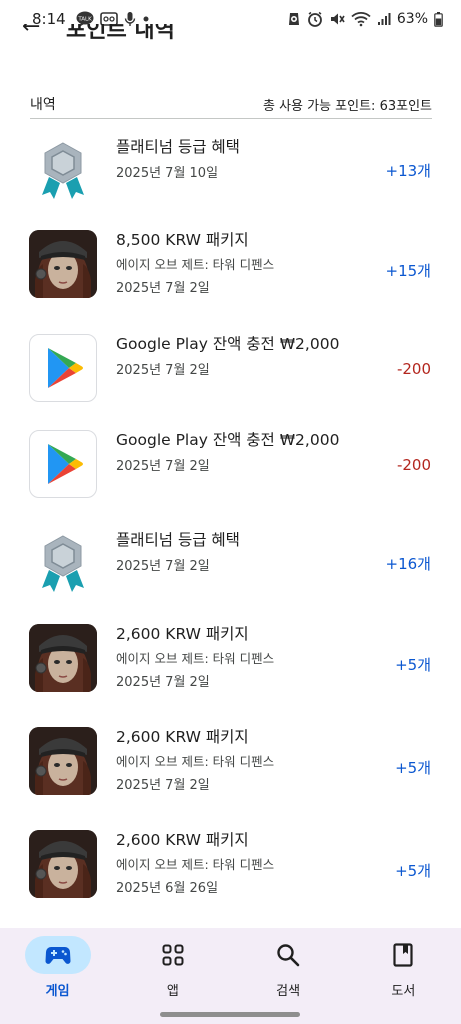 This screenshot has height=1024, width=461. What do you see at coordinates (231, 118) in the screenshot?
I see `section-divider` at bounding box center [231, 118].